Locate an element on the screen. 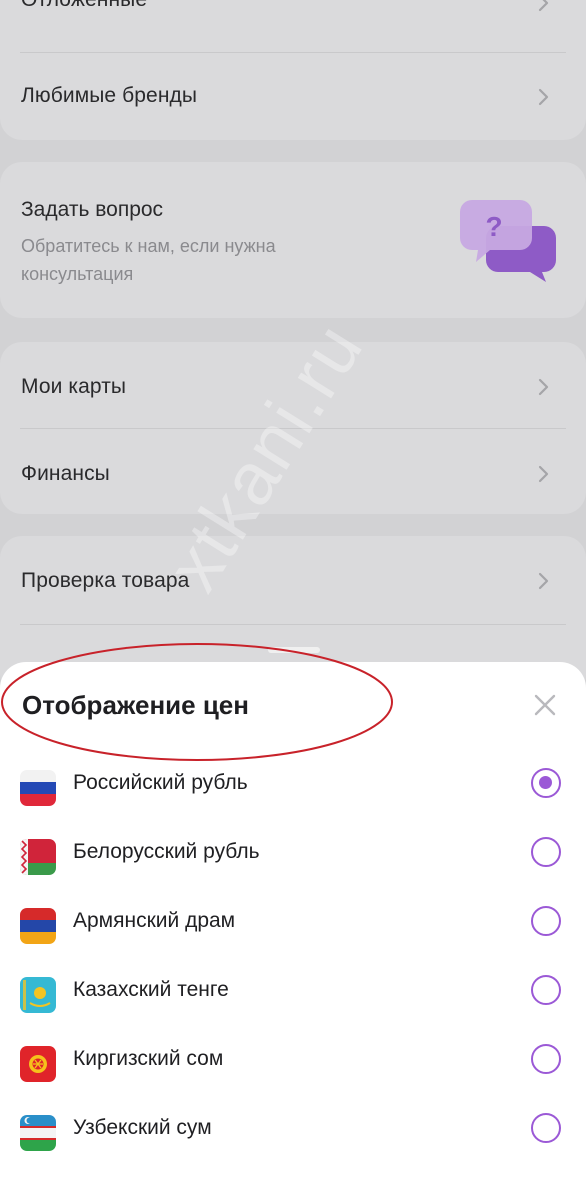 The image size is (586, 1200). menu-card-top: Отложенные Любимые бренды is located at coordinates (293, 70).